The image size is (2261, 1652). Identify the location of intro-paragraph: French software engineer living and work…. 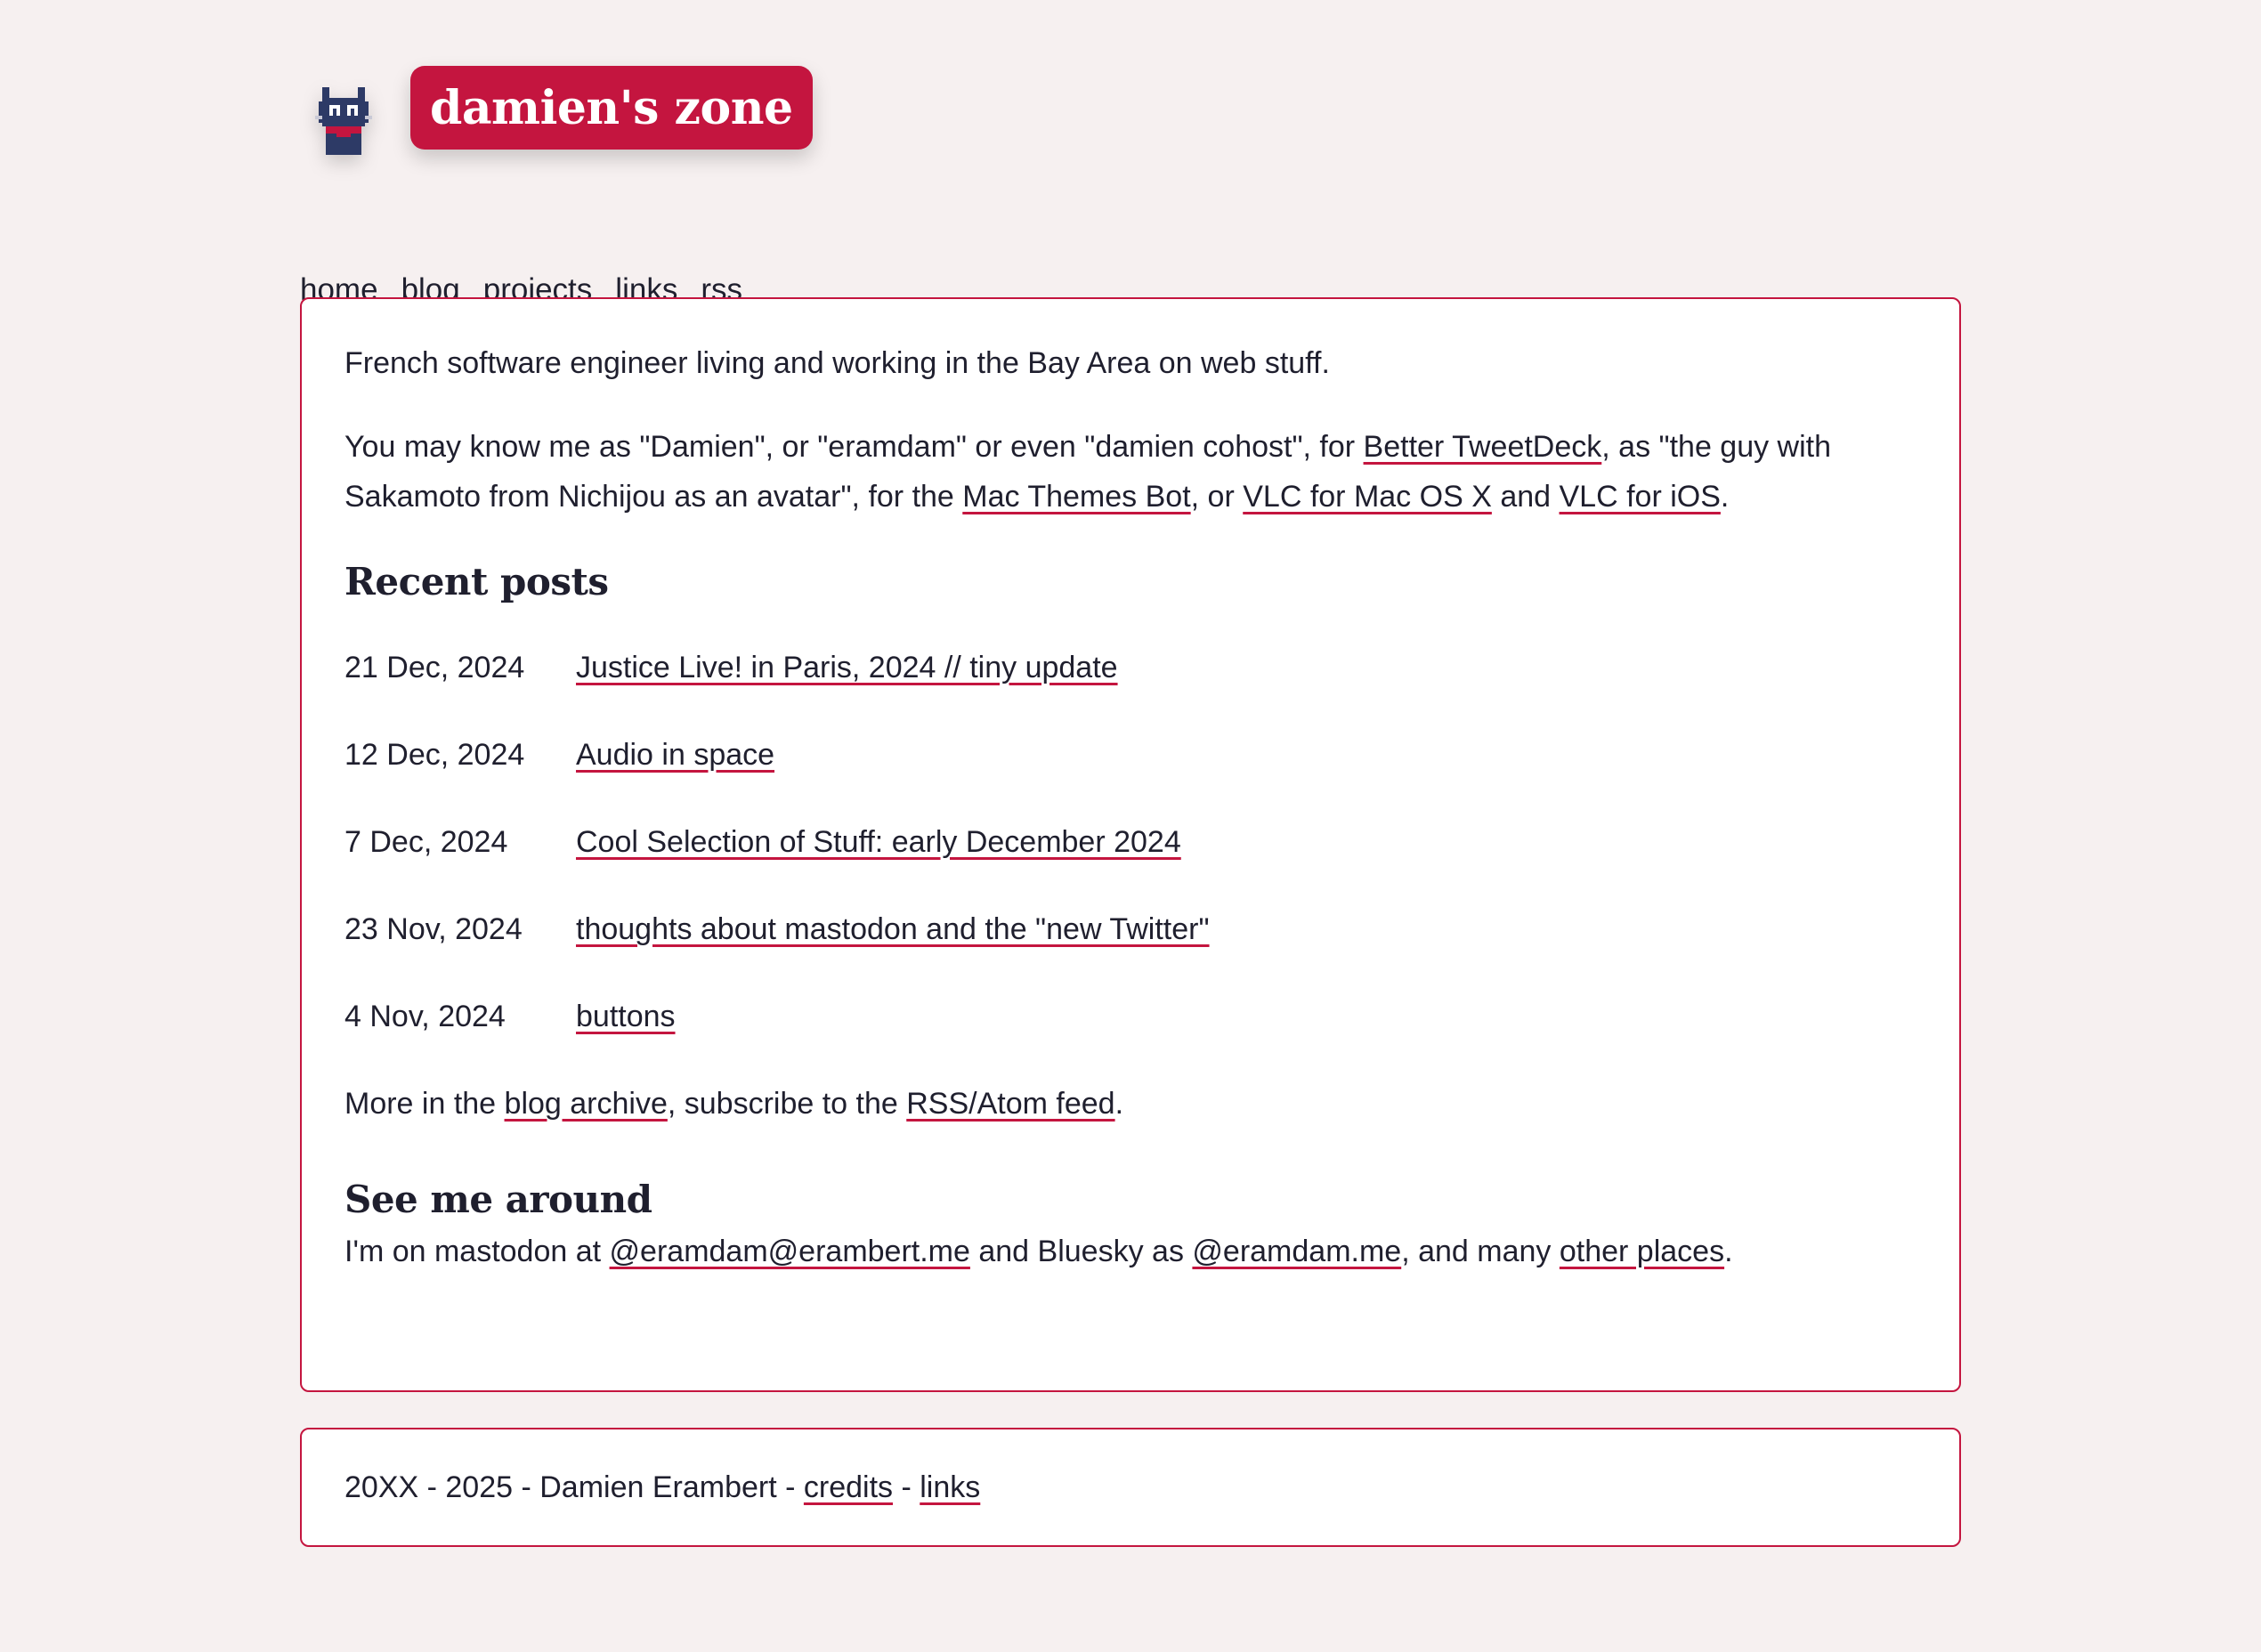
(837, 363).